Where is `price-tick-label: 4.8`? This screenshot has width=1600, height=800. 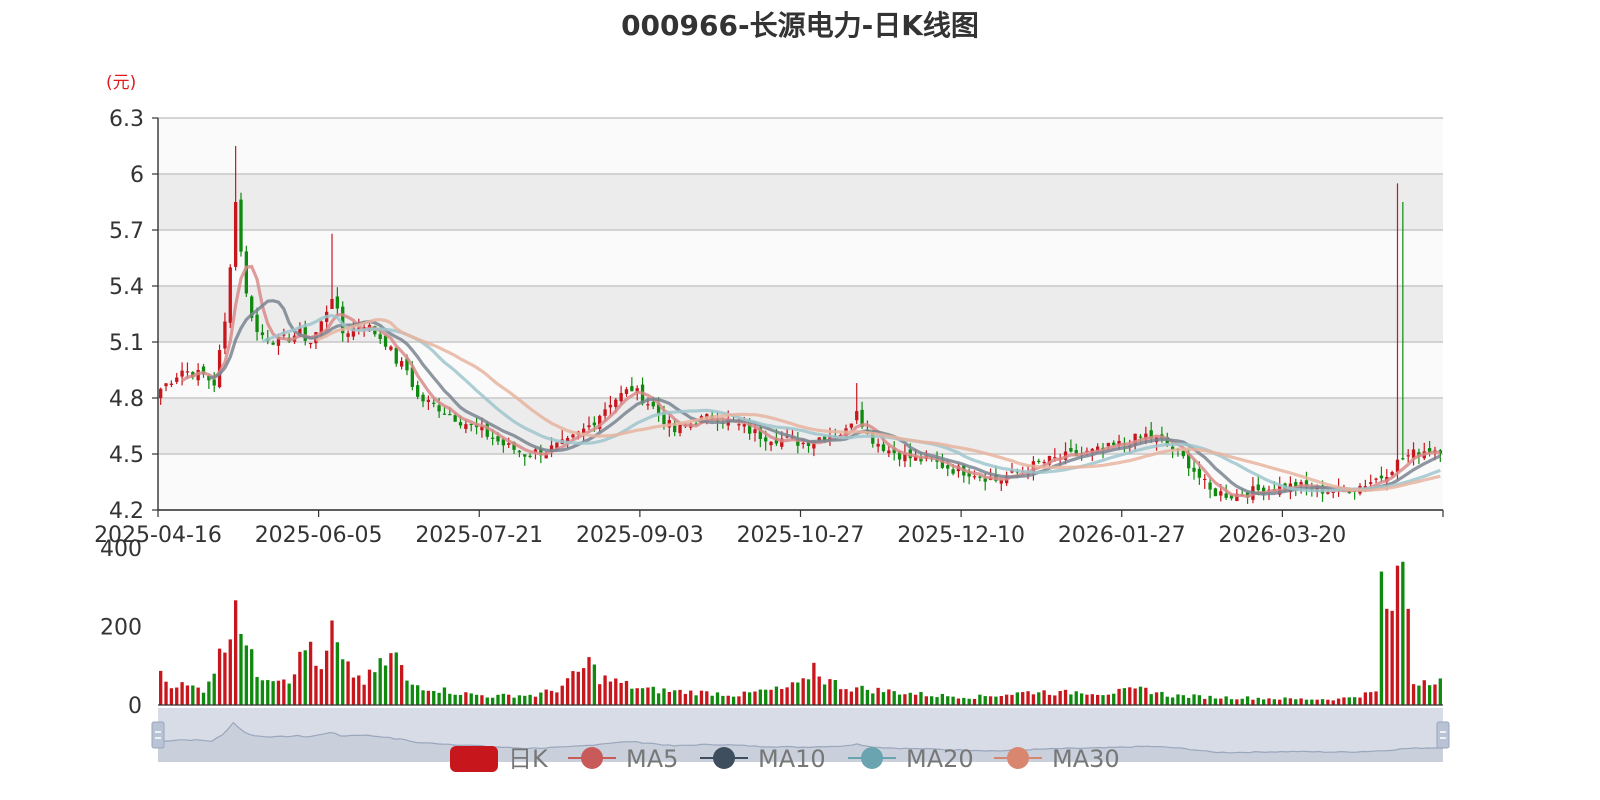
price-tick-label: 4.8 is located at coordinates (126, 399).